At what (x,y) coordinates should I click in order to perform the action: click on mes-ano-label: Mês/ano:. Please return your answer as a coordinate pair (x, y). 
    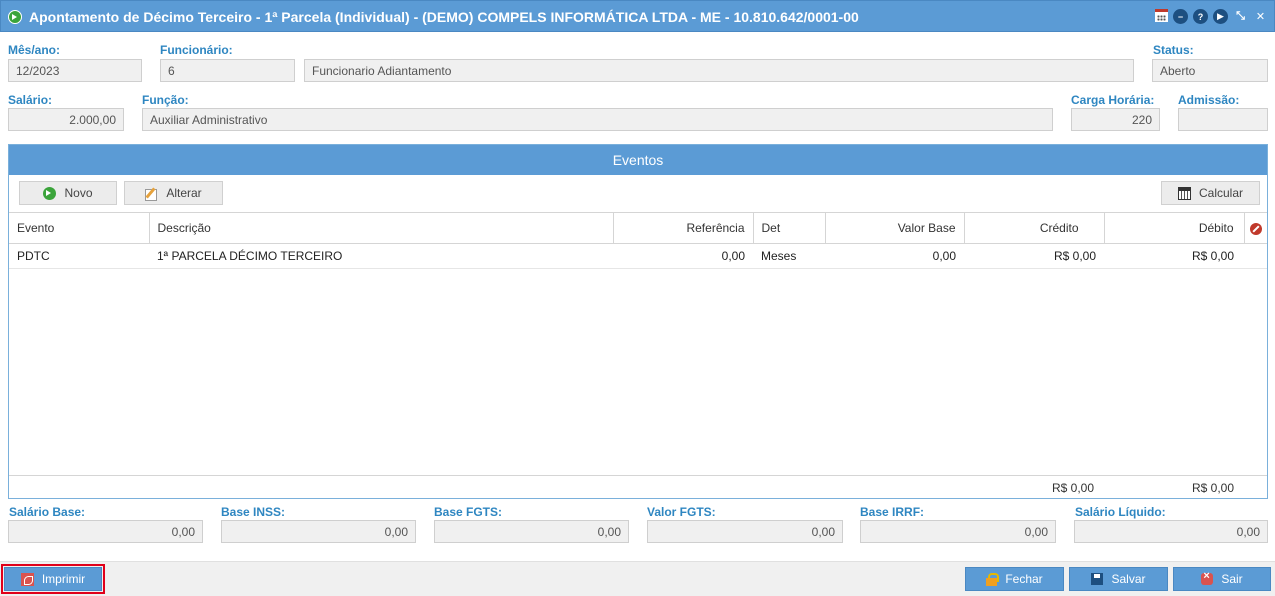
    Looking at the image, I should click on (34, 50).